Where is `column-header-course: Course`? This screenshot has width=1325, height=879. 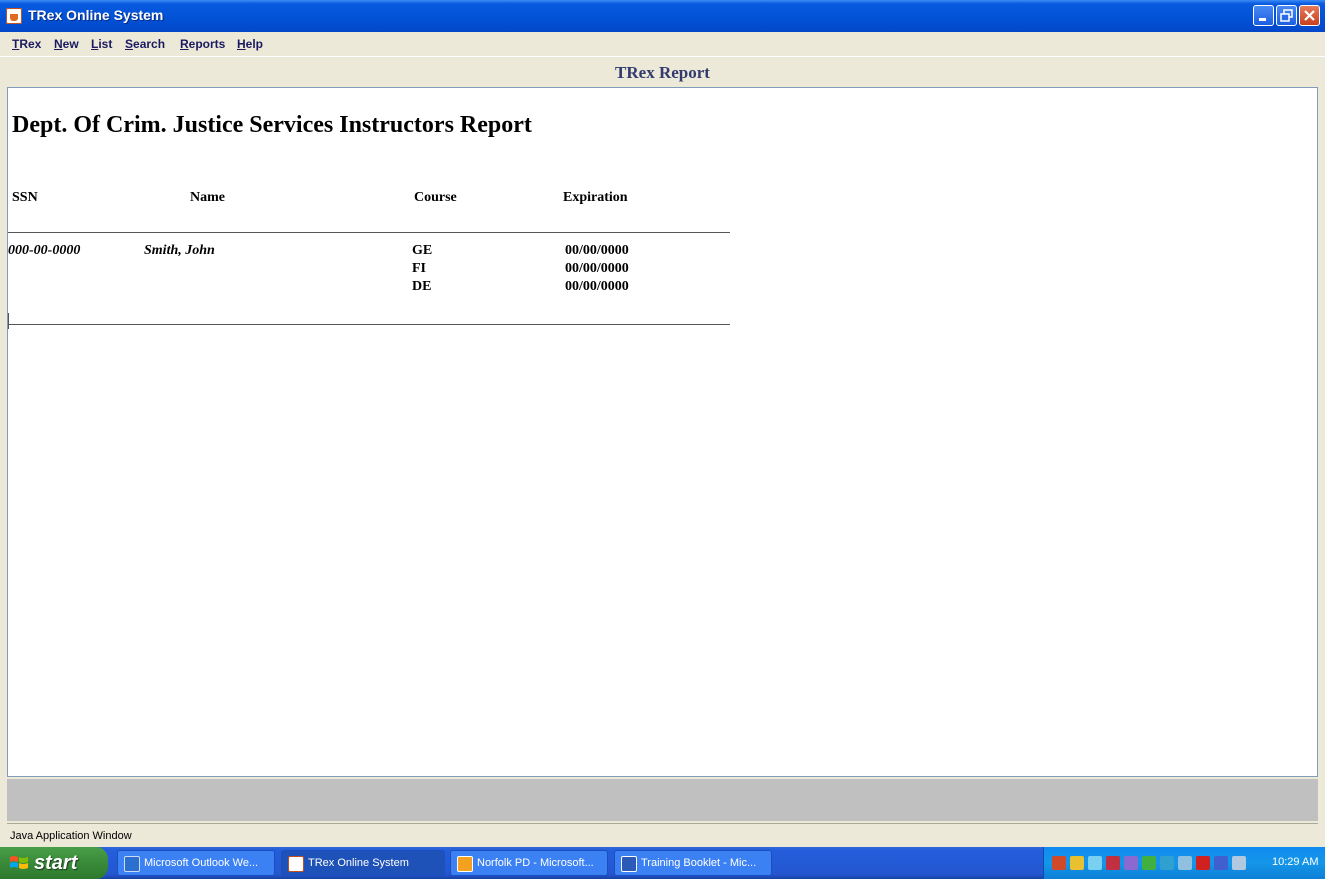
column-header-course: Course is located at coordinates (435, 197).